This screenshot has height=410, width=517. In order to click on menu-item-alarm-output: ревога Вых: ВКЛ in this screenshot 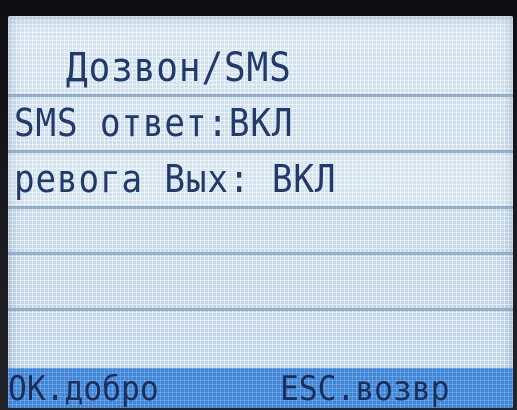, I will do `click(260, 180)`.